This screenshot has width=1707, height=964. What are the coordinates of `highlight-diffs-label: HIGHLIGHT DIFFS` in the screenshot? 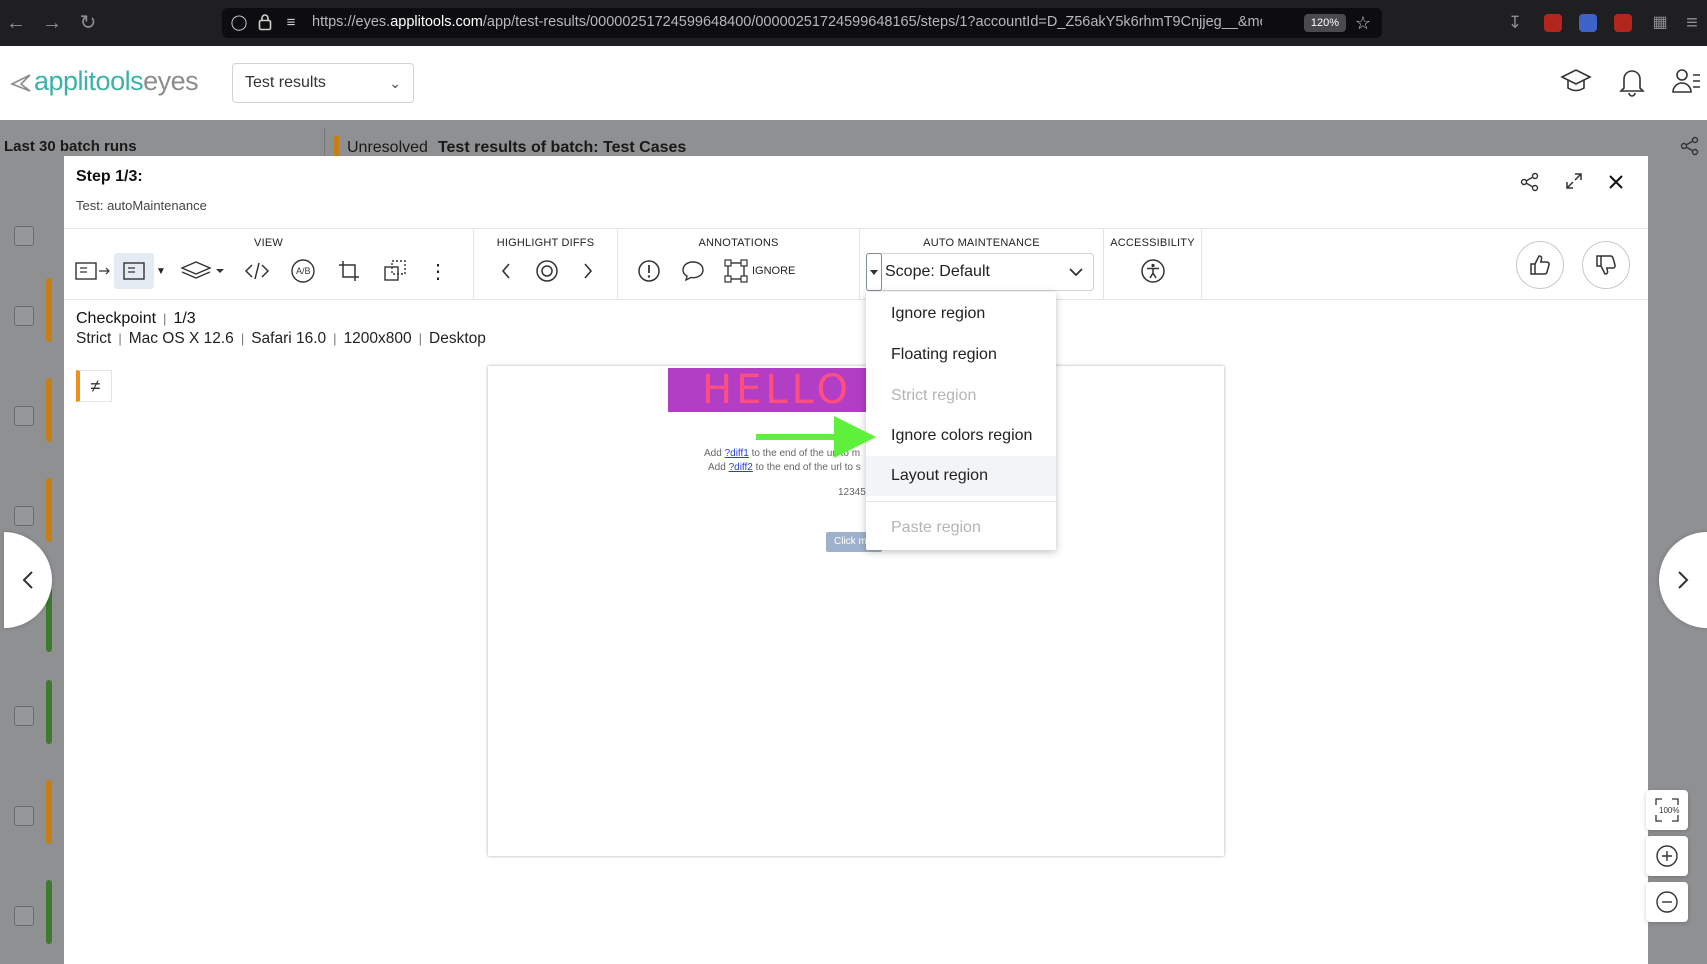 It's located at (545, 243).